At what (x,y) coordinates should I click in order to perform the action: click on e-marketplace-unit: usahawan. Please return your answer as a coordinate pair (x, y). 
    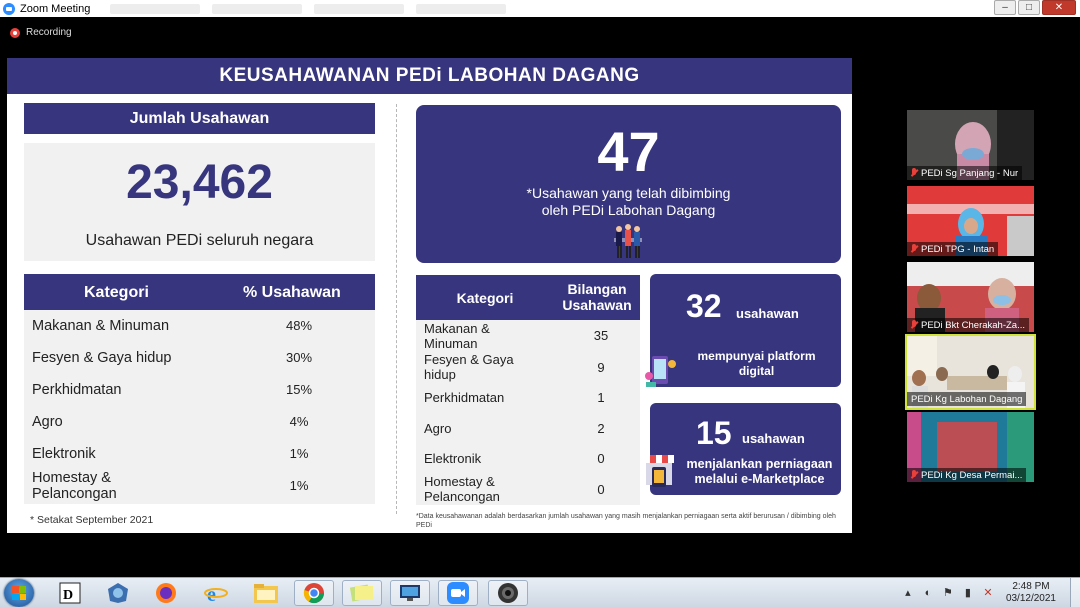
    Looking at the image, I should click on (773, 438).